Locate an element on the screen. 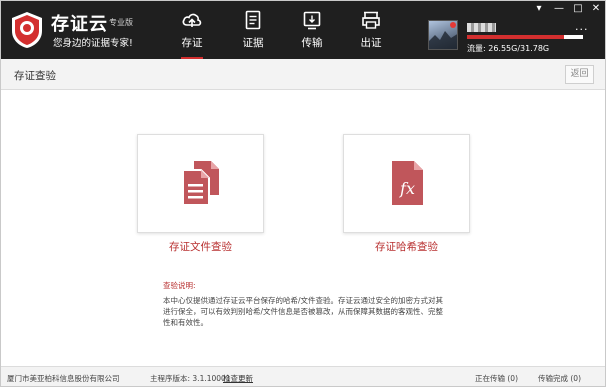  user-name-masked is located at coordinates (490, 27).